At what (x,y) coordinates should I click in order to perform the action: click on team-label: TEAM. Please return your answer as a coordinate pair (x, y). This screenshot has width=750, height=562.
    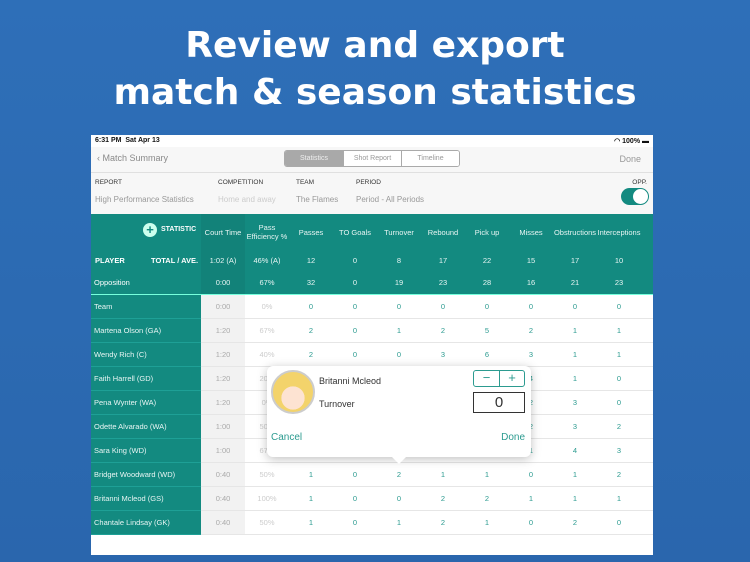
    Looking at the image, I should click on (305, 182).